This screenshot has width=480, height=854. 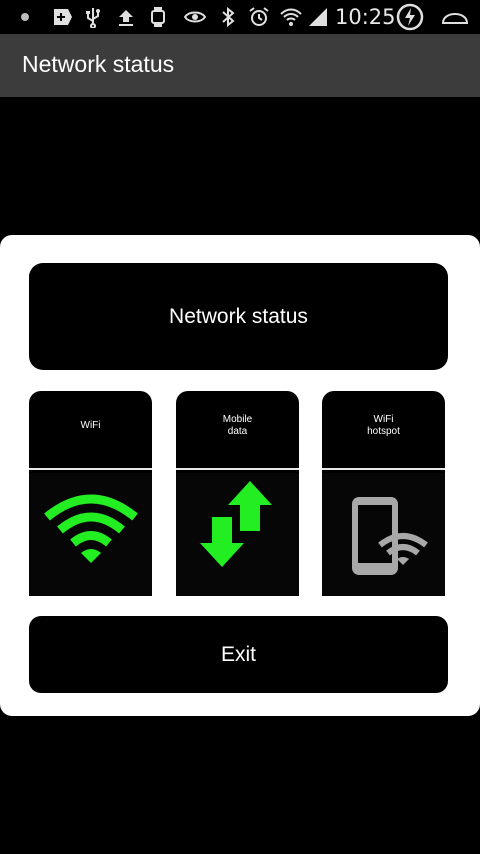 What do you see at coordinates (195, 17) in the screenshot?
I see `eye-icon` at bounding box center [195, 17].